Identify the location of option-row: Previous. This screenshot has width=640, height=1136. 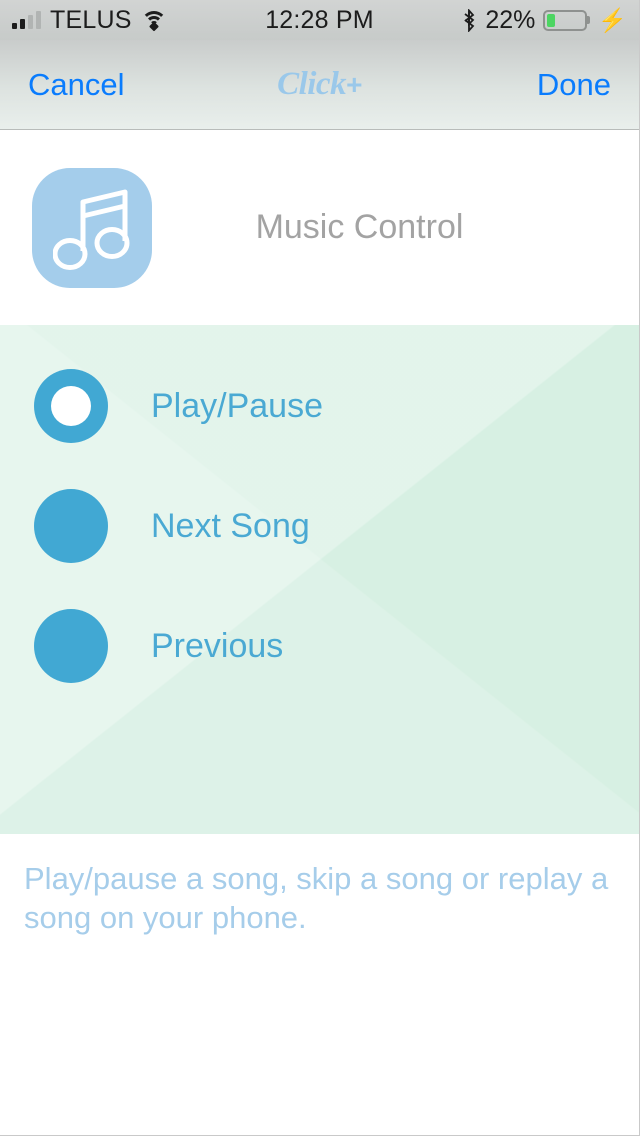
(319, 646).